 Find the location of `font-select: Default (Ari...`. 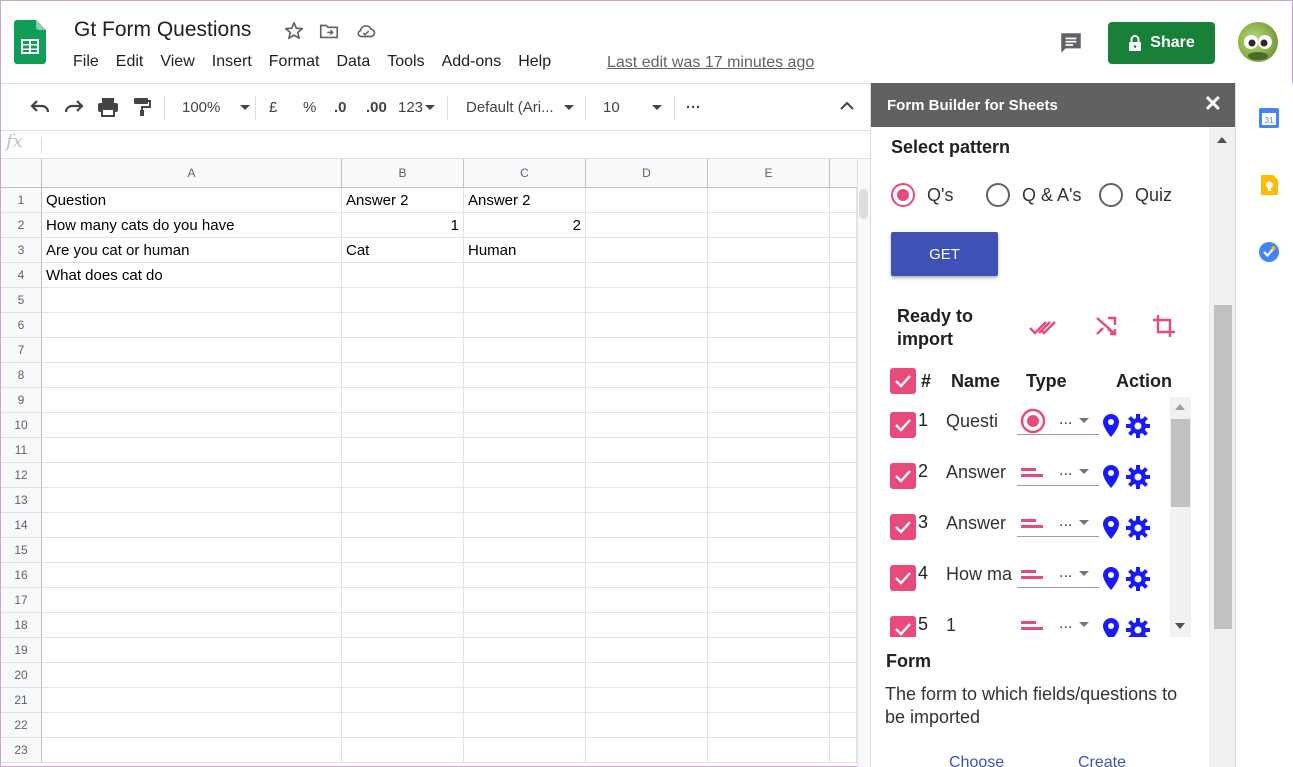

font-select: Default (Ari... is located at coordinates (520, 107).